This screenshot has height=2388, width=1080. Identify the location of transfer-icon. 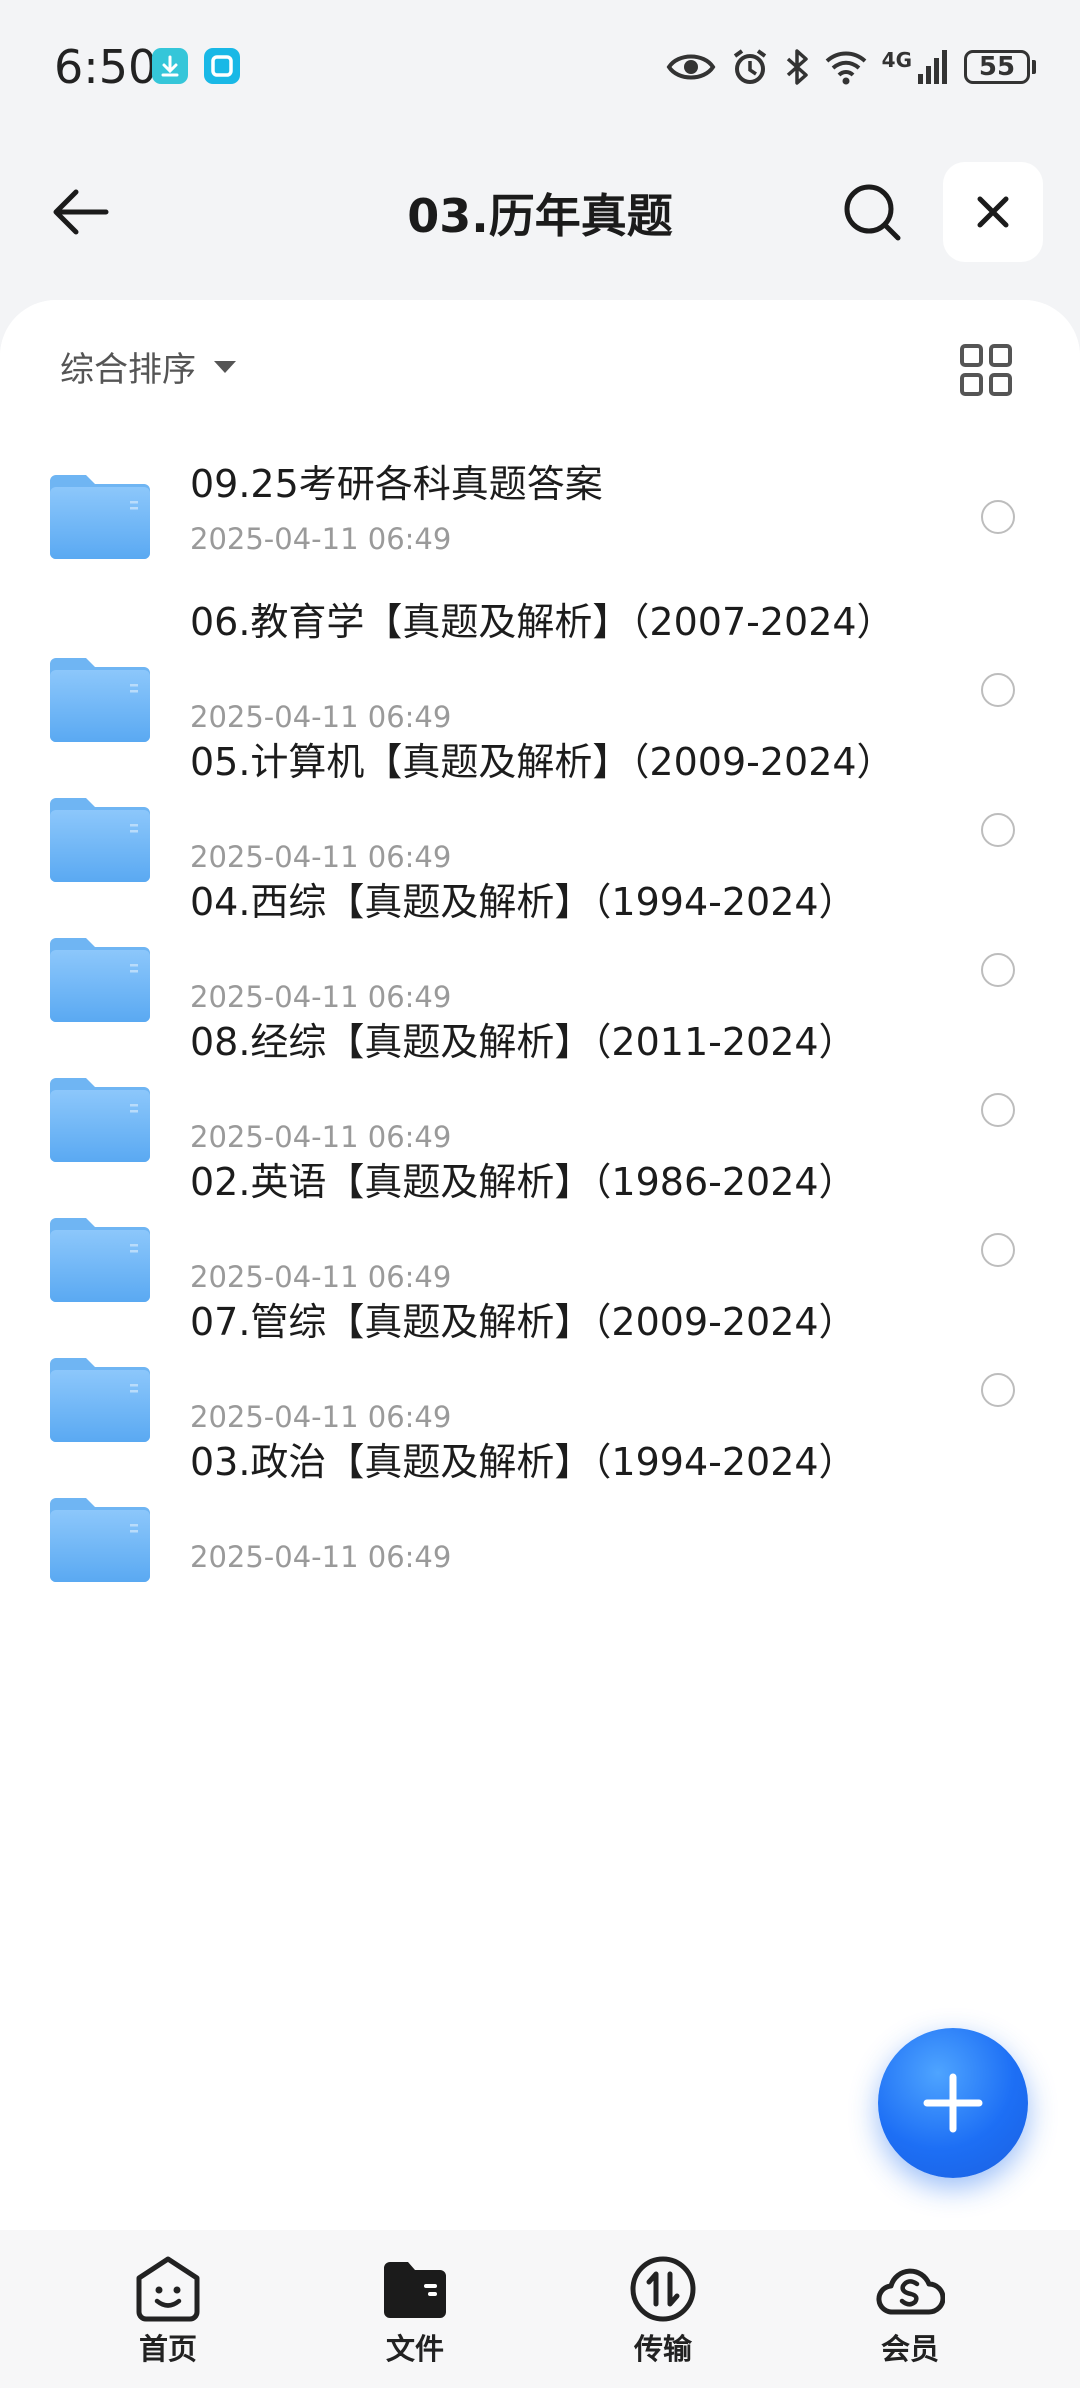
(663, 2289).